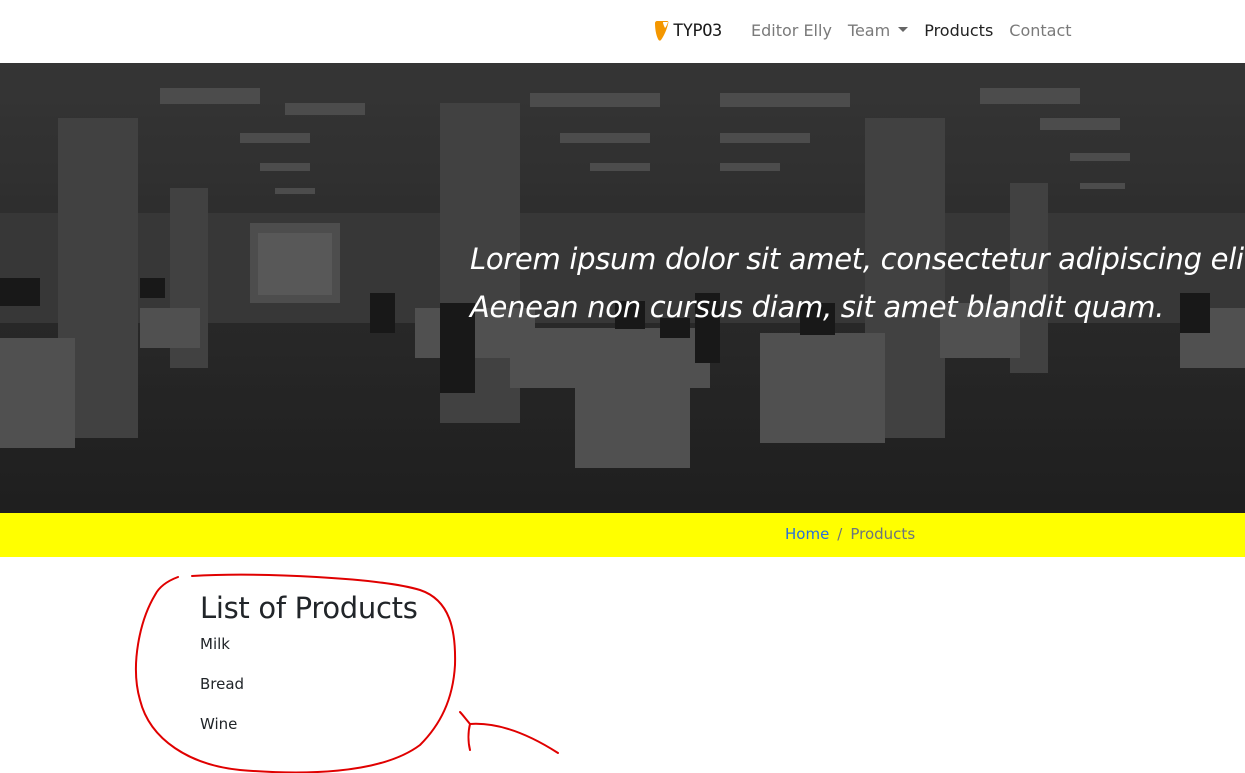 This screenshot has width=1245, height=773. I want to click on typo3-logo-icon, so click(662, 31).